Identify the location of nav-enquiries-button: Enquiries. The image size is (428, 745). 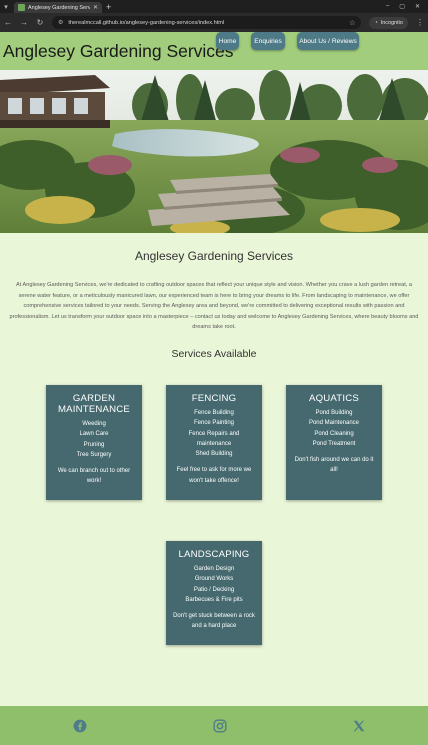
(268, 41).